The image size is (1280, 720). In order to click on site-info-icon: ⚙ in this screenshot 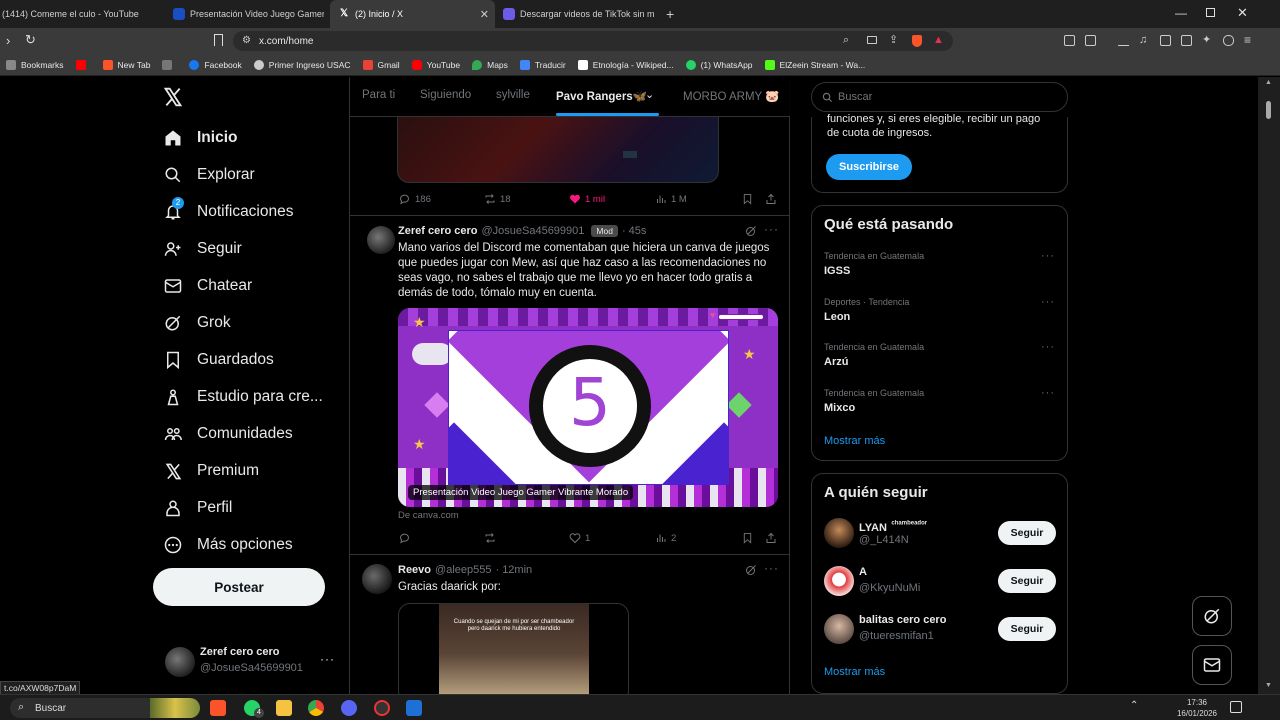, I will do `click(246, 40)`.